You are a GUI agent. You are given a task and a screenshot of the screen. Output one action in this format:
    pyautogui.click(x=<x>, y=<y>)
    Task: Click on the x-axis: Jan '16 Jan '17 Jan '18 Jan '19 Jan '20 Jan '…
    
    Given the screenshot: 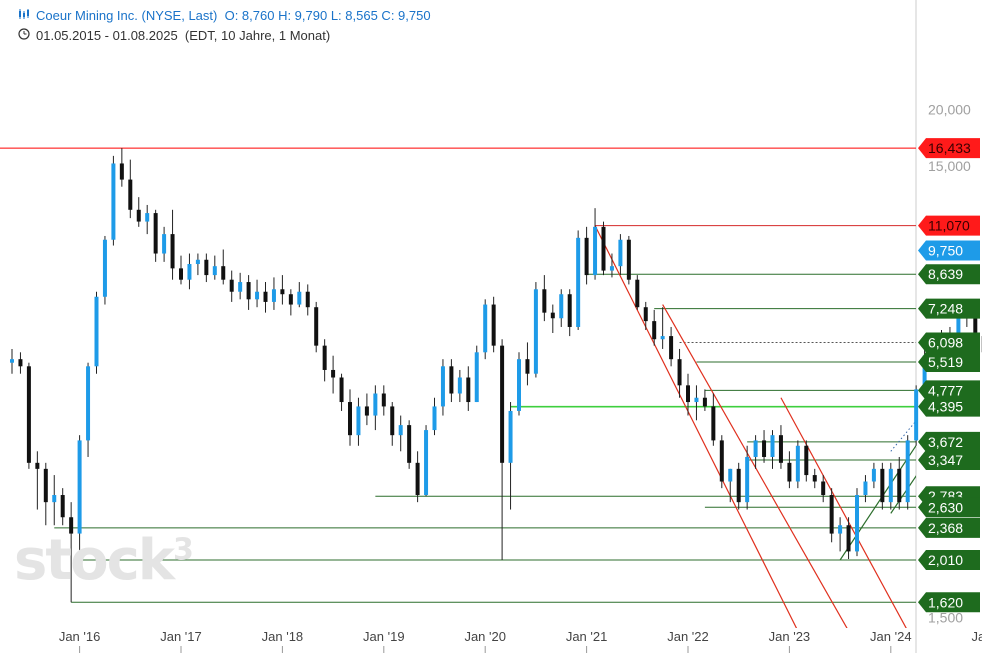 What is the action you would take?
    pyautogui.click(x=520, y=641)
    